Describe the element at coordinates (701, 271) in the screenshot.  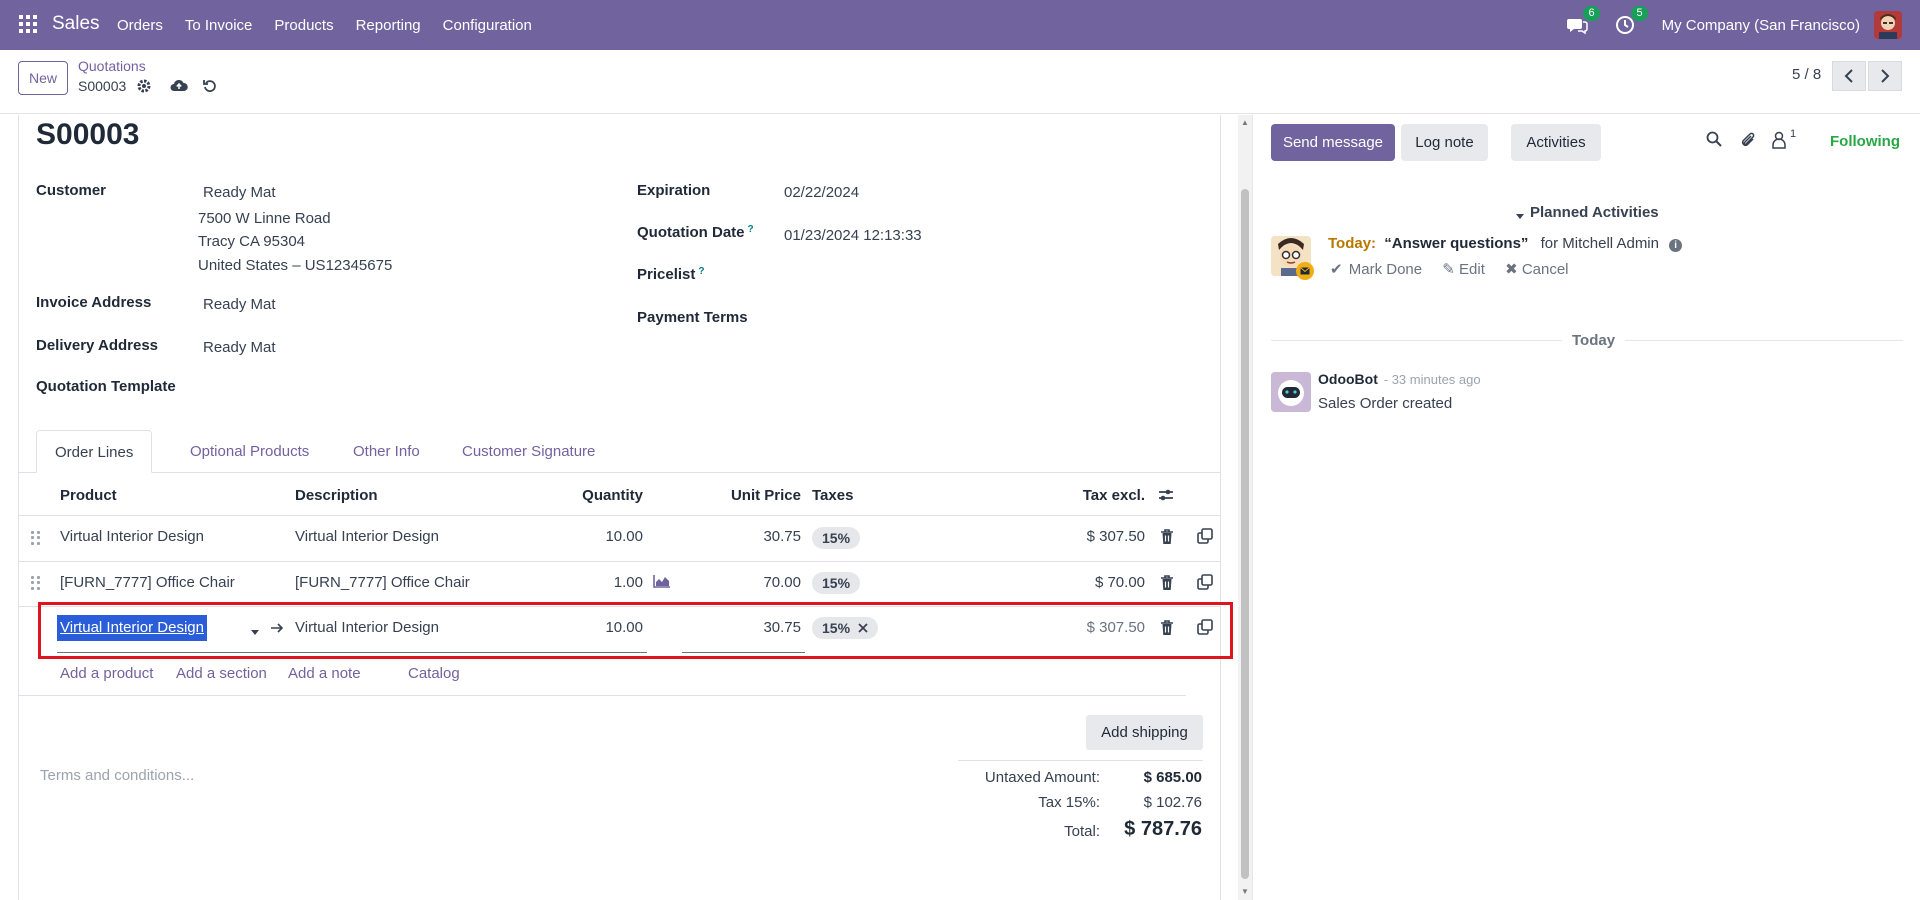
I see `pricelist-help-icon: ?` at that location.